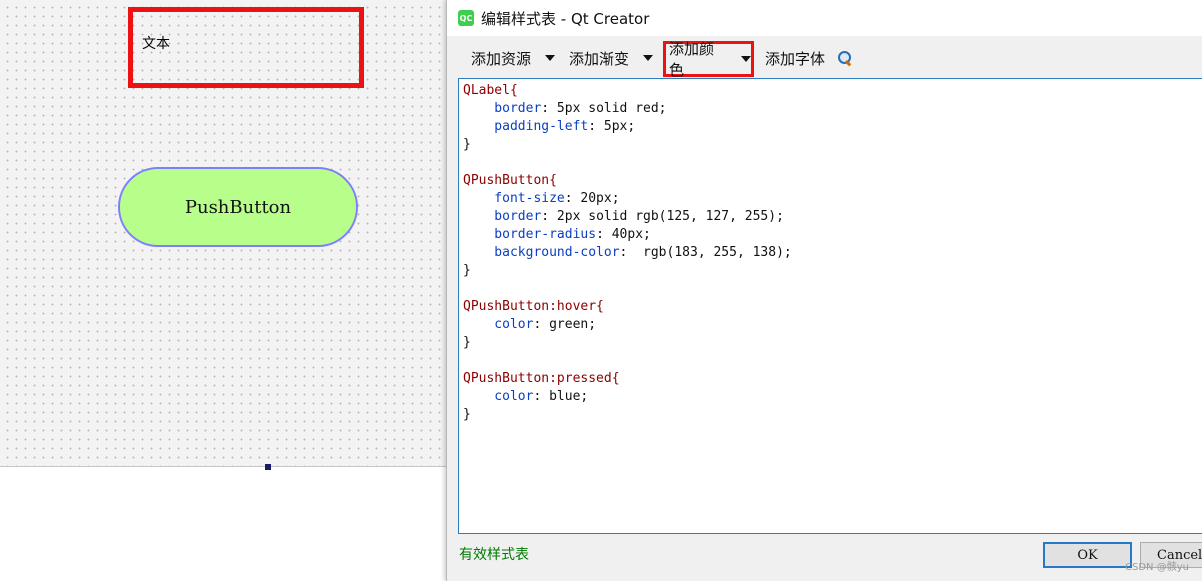  Describe the element at coordinates (832, 217) in the screenshot. I see `code-line: border: 2px solid rgb(125, 127, 255);` at that location.